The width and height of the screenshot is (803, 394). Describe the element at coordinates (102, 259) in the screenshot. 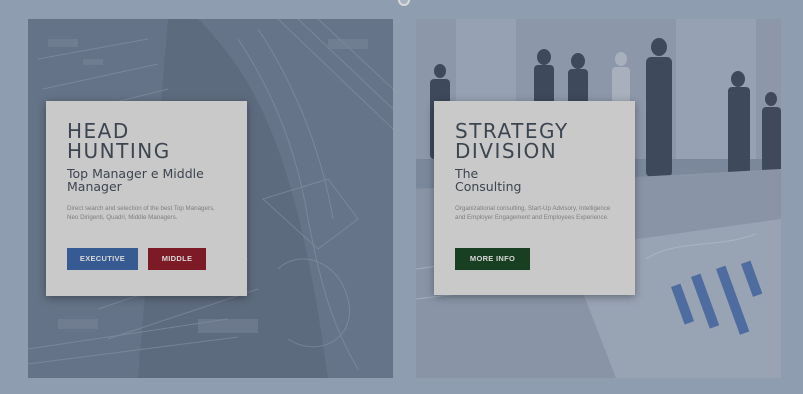

I see `executive-button: EXECUTIVE` at that location.